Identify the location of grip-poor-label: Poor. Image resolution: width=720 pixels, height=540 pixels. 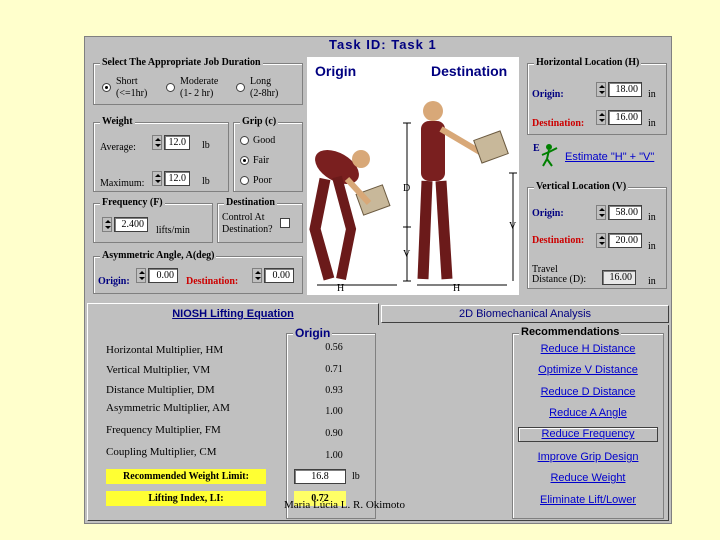
(262, 180).